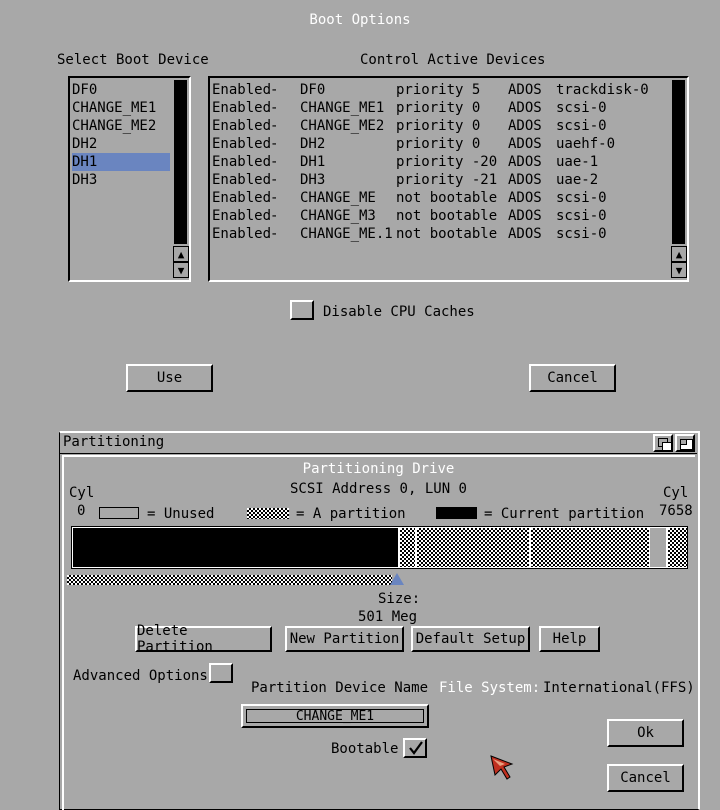 The width and height of the screenshot is (720, 810). What do you see at coordinates (397, 579) in the screenshot?
I see `partition-end-marker` at bounding box center [397, 579].